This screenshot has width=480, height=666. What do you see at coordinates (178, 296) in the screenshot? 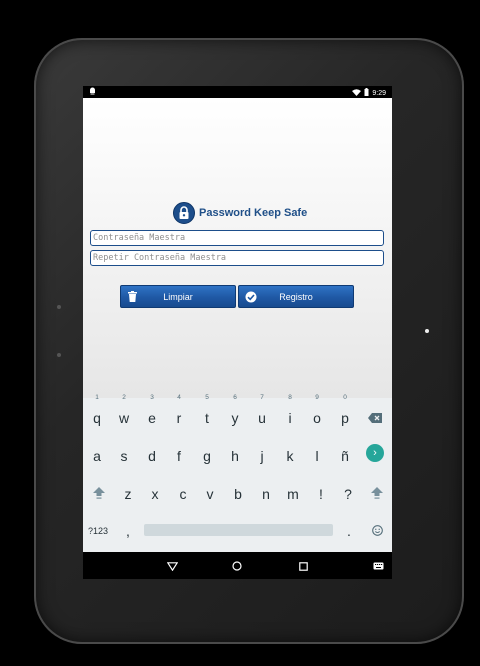
I see `clear-button: Limpiar` at bounding box center [178, 296].